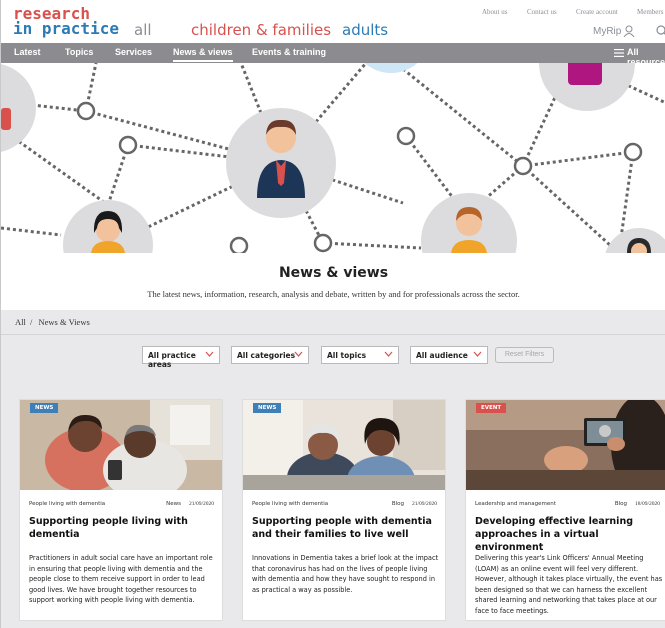 This screenshot has height=628, width=665. Describe the element at coordinates (597, 12) in the screenshot. I see `create-account-link: Create account` at that location.